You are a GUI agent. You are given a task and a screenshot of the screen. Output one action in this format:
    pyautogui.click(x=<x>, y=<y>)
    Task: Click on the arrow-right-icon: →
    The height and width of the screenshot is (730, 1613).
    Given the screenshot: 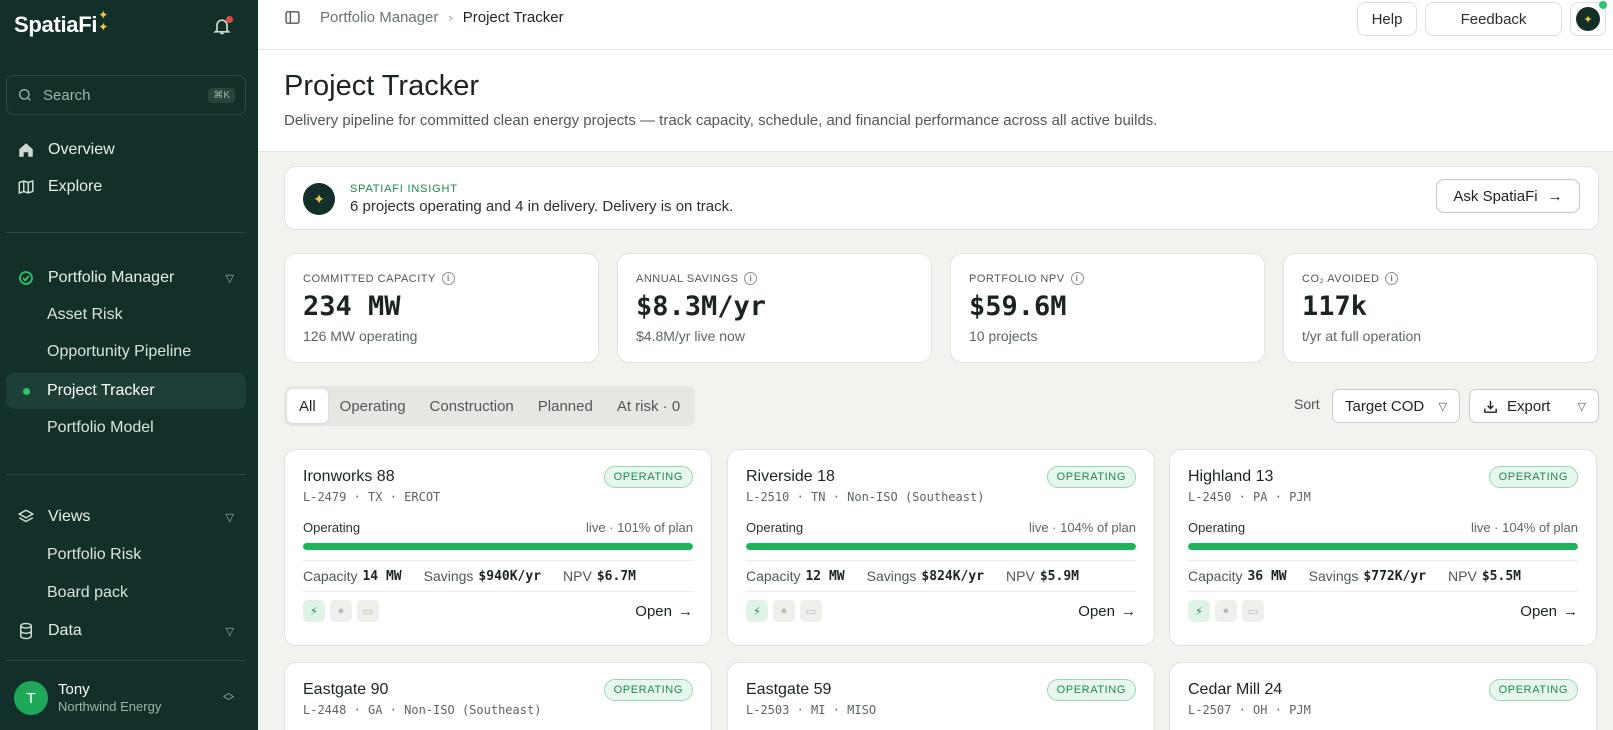 What is the action you would take?
    pyautogui.click(x=1555, y=196)
    